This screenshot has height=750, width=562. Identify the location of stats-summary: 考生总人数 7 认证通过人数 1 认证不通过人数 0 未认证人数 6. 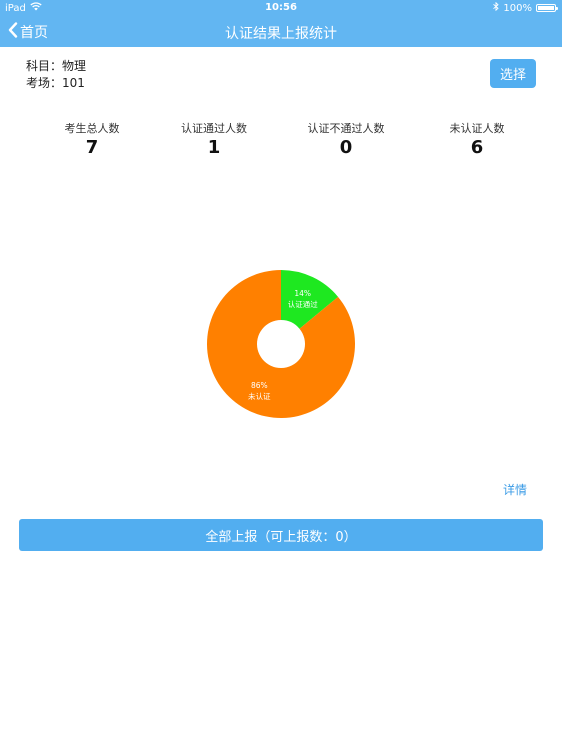
(281, 140).